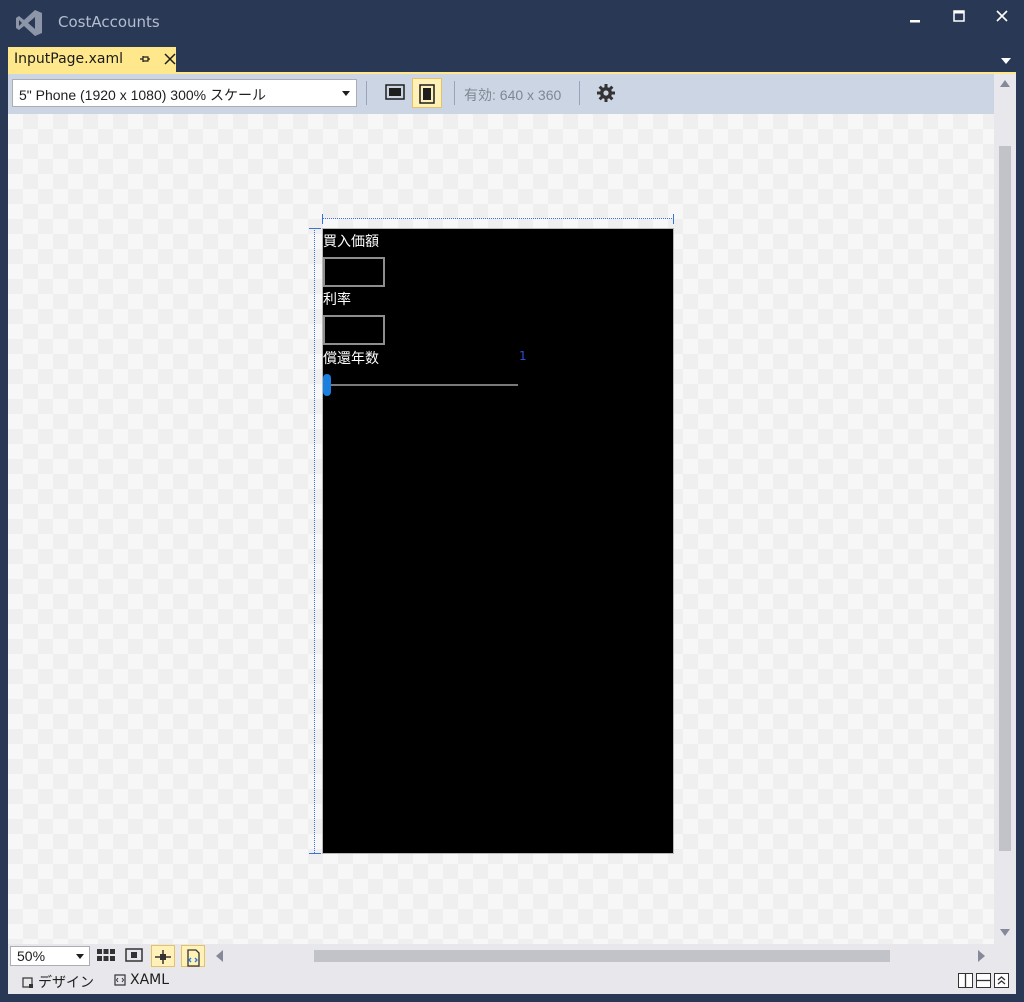 The height and width of the screenshot is (1002, 1024). I want to click on snap-grid-icon, so click(134, 955).